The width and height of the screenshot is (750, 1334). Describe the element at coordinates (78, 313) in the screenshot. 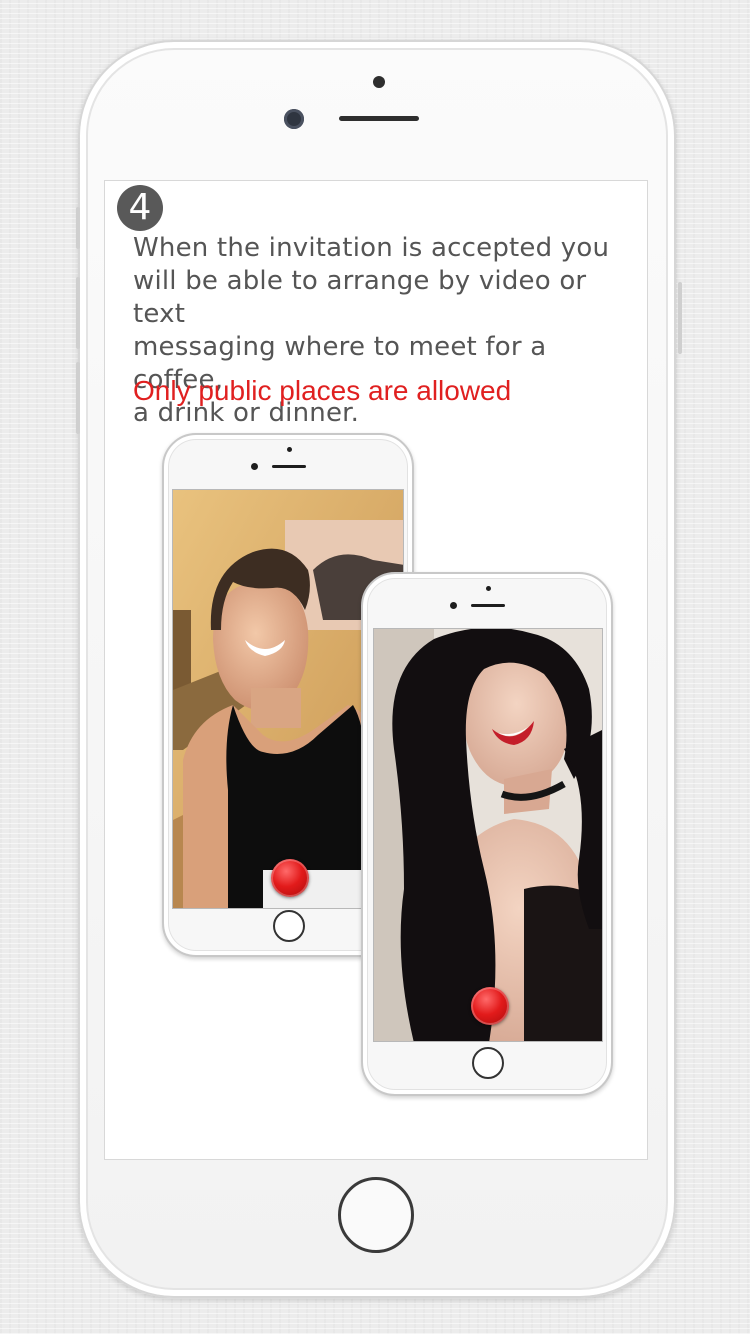

I see `volume-up-button` at that location.